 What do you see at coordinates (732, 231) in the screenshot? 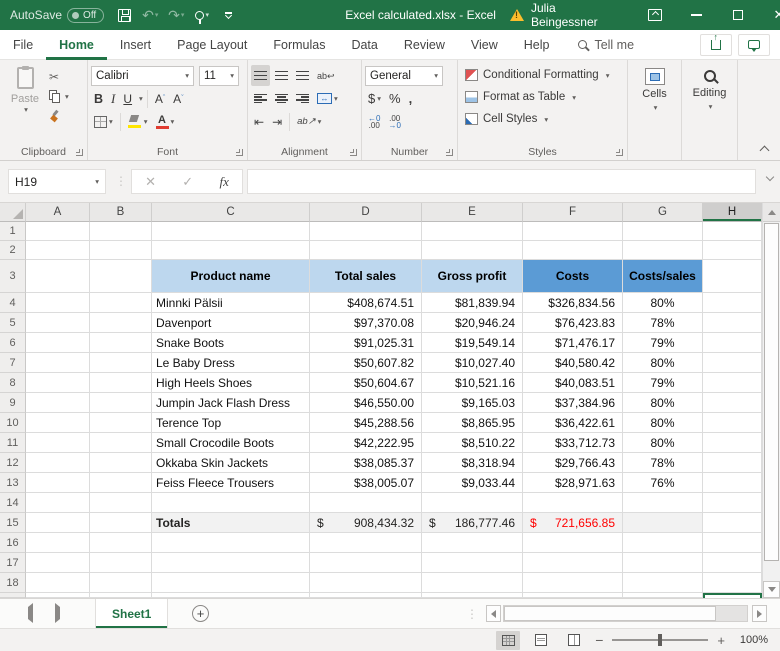
I see `cell-H1` at bounding box center [732, 231].